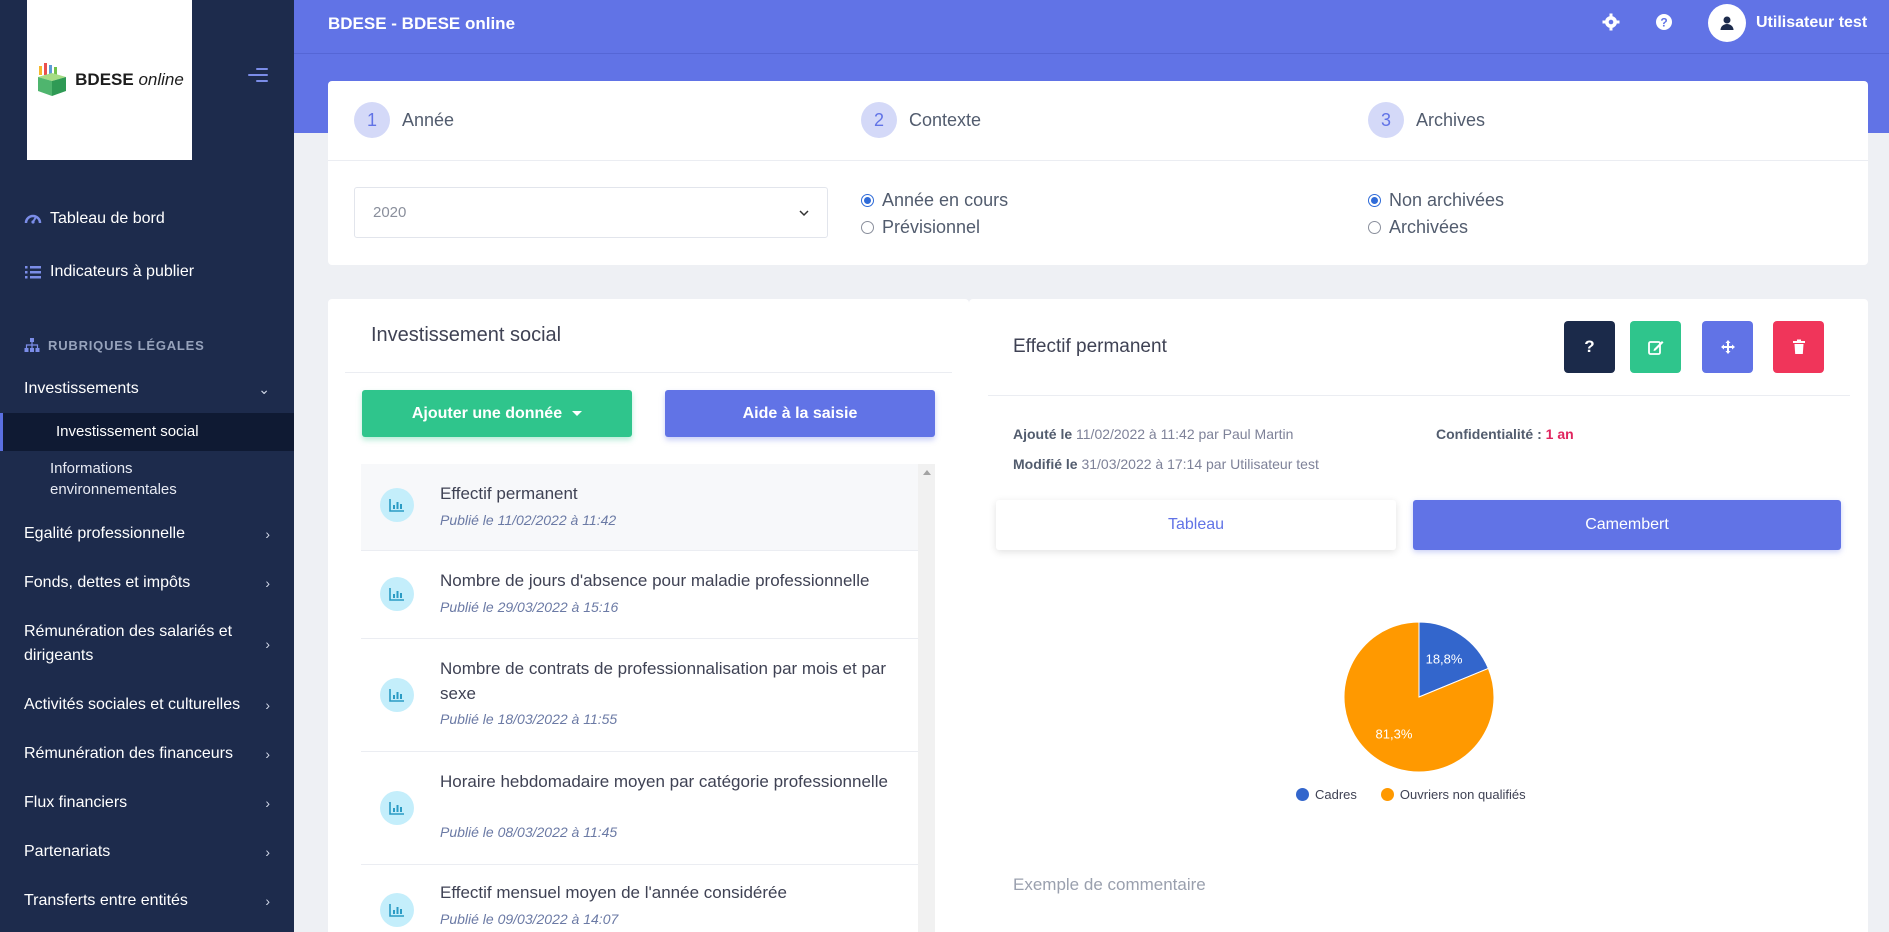 The image size is (1889, 932). I want to click on scroll-up-arrow-icon, so click(927, 472).